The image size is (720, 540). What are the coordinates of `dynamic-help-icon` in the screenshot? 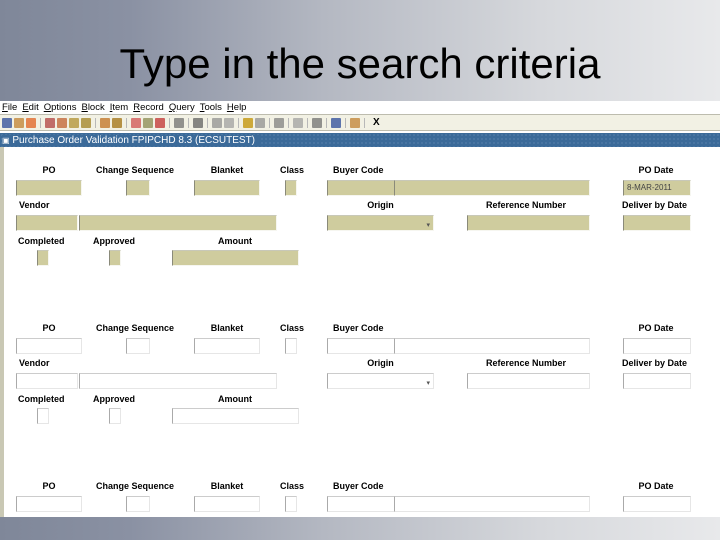 It's located at (355, 122).